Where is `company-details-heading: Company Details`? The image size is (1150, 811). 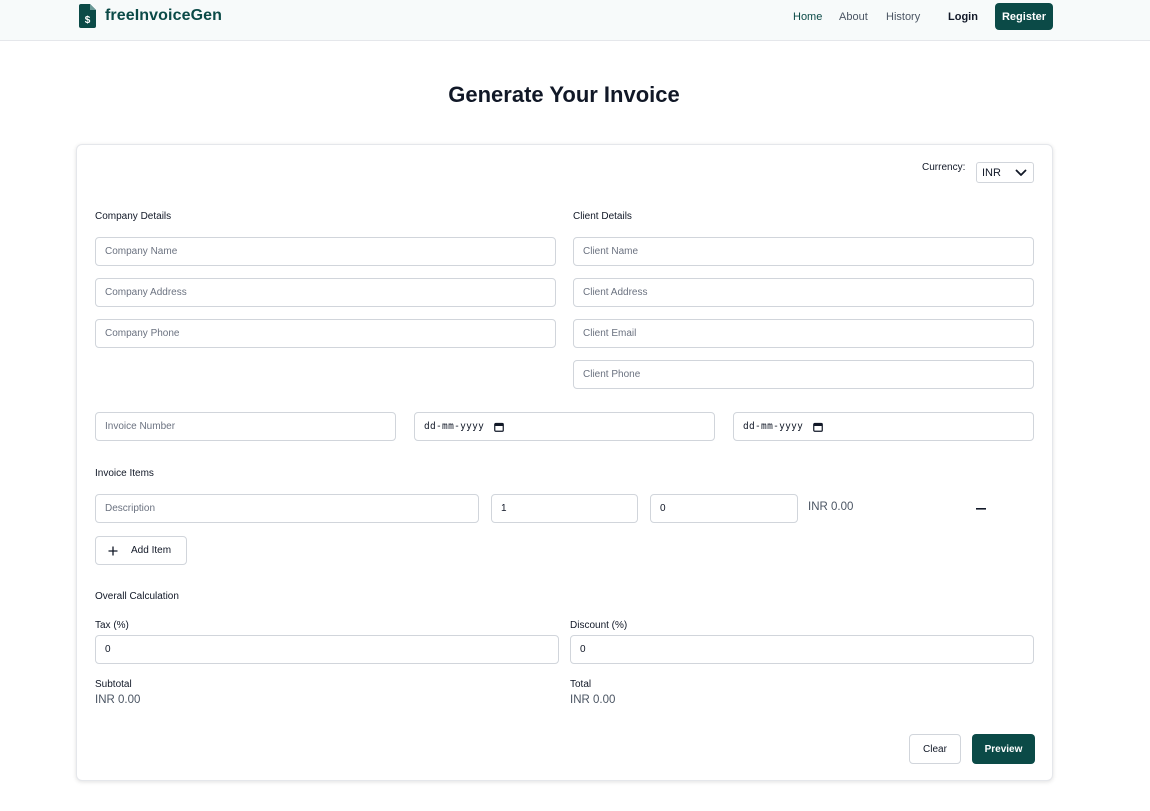 company-details-heading: Company Details is located at coordinates (133, 216).